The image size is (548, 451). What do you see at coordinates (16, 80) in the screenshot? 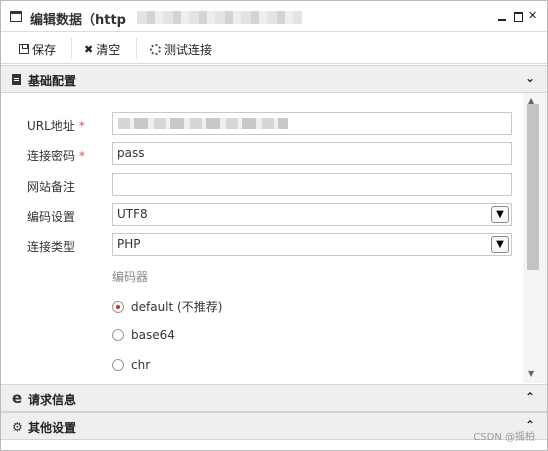
I see `document-icon` at bounding box center [16, 80].